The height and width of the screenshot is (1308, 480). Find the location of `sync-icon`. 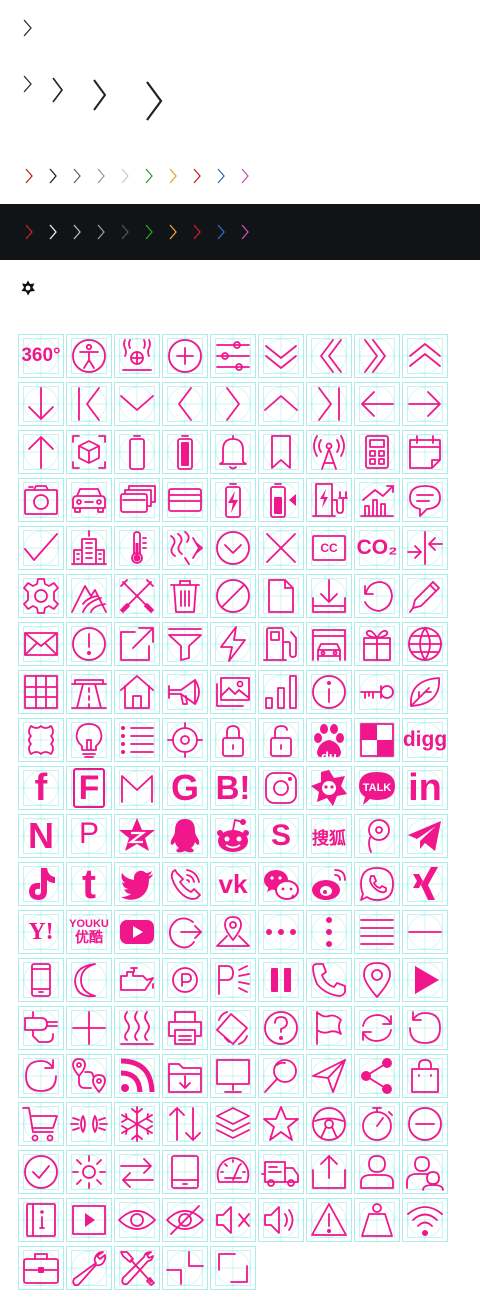

sync-icon is located at coordinates (377, 1028).